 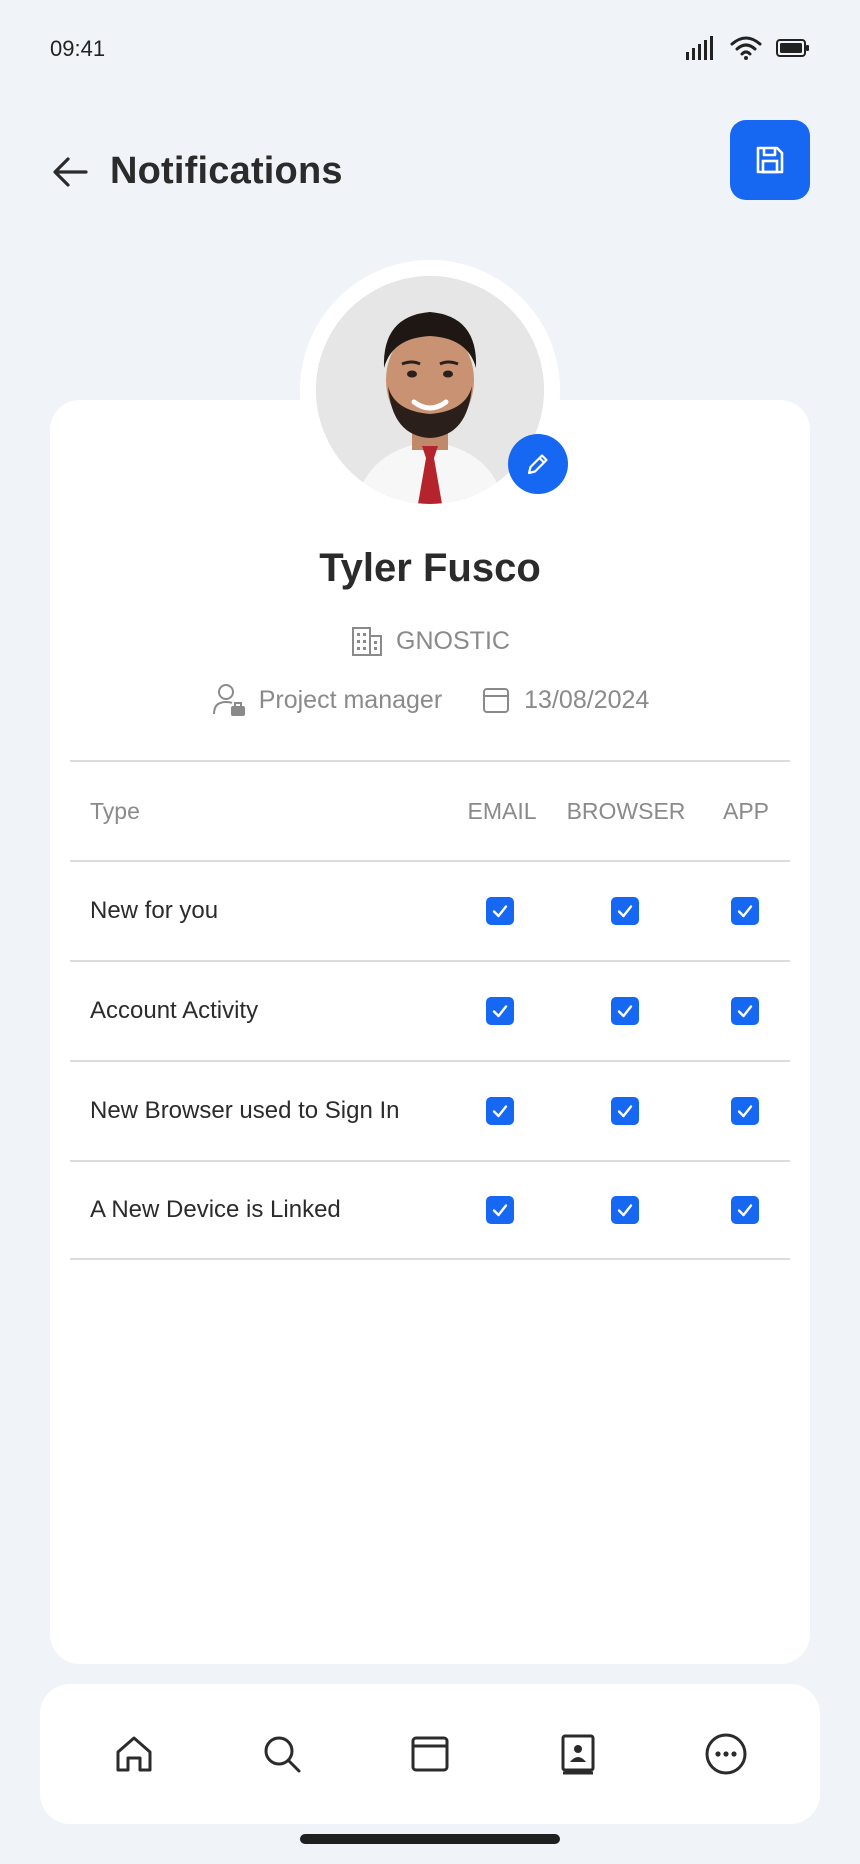 I want to click on arrow-left-icon, so click(x=70, y=172).